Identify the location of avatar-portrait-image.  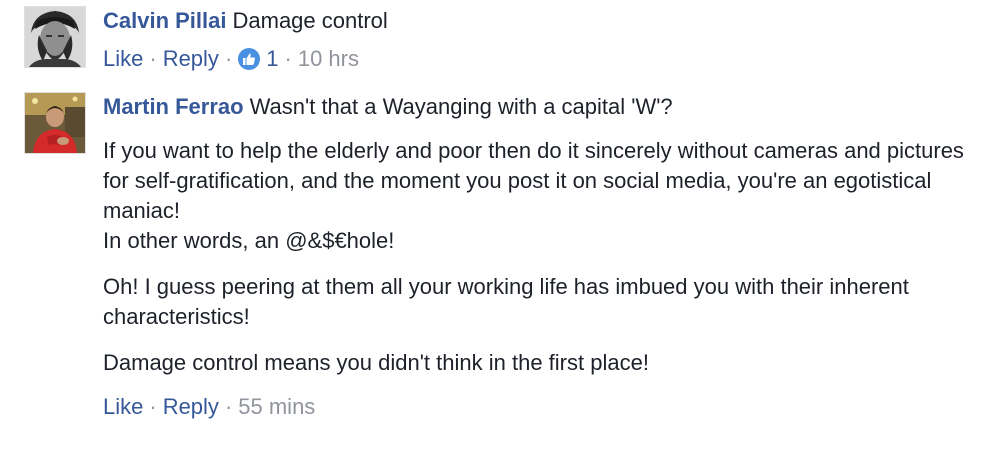
(55, 37).